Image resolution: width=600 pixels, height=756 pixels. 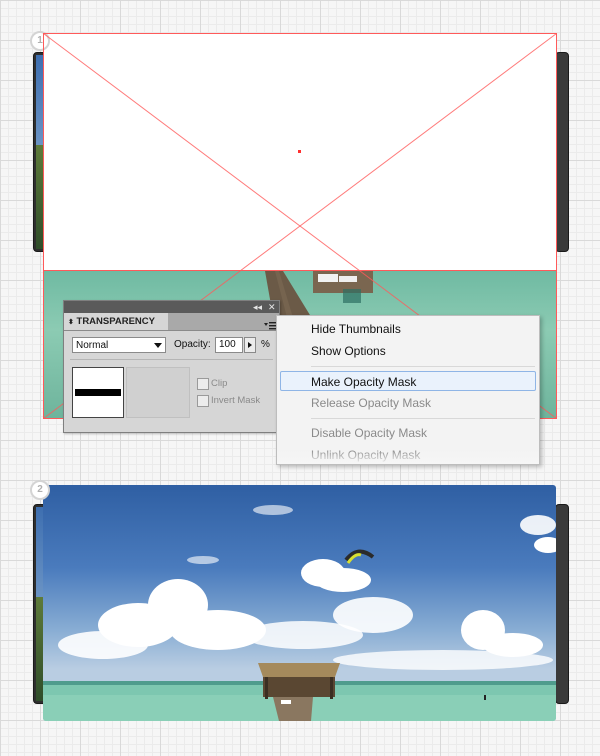 I want to click on opacity-value: 100, so click(x=227, y=344).